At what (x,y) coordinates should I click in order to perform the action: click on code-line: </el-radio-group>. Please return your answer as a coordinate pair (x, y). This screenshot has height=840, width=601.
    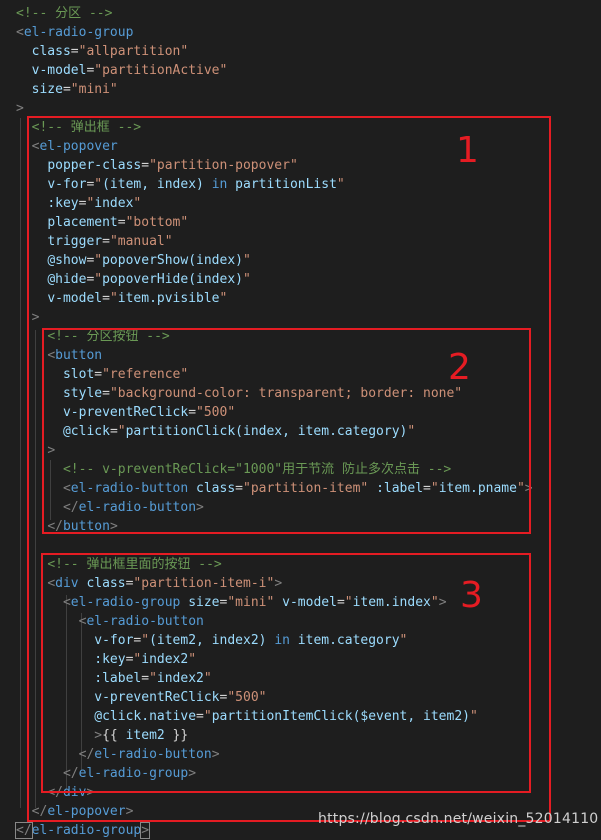
    Looking at the image, I should click on (83, 830).